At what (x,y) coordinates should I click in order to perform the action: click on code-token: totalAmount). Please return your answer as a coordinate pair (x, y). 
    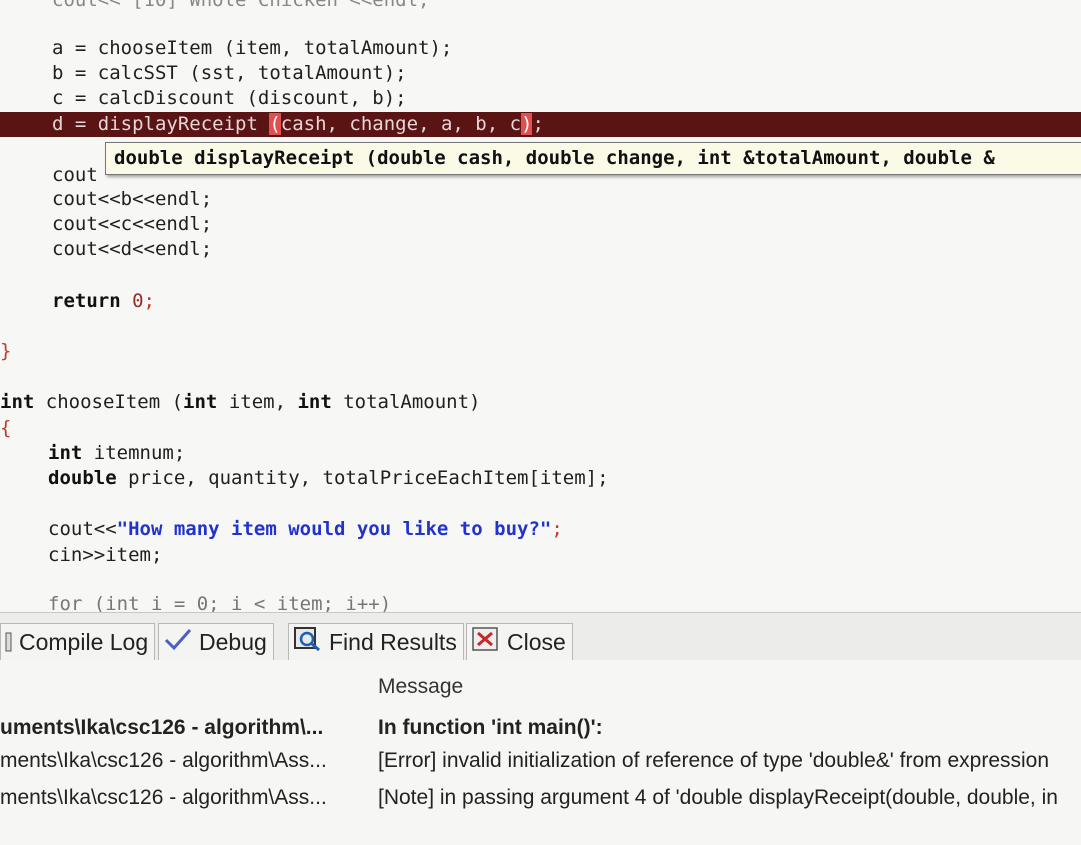
    Looking at the image, I should click on (406, 402).